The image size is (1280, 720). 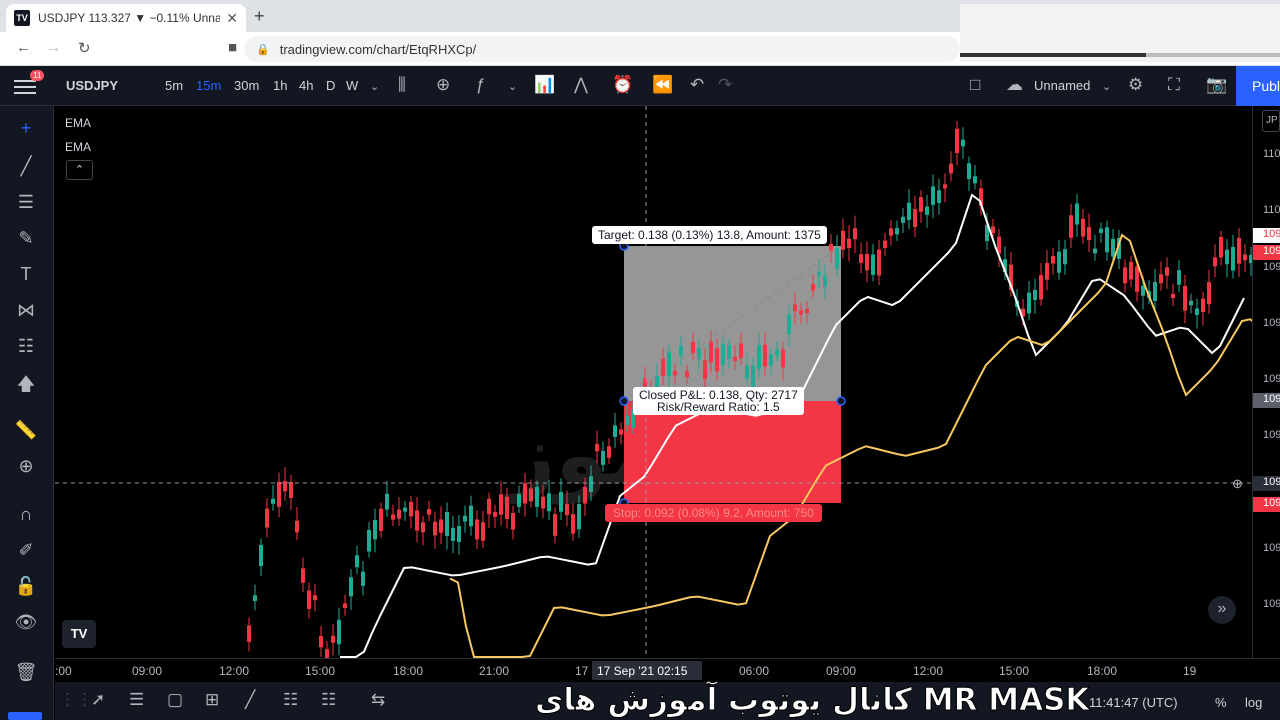 I want to click on timeframe-w: W, so click(x=352, y=85).